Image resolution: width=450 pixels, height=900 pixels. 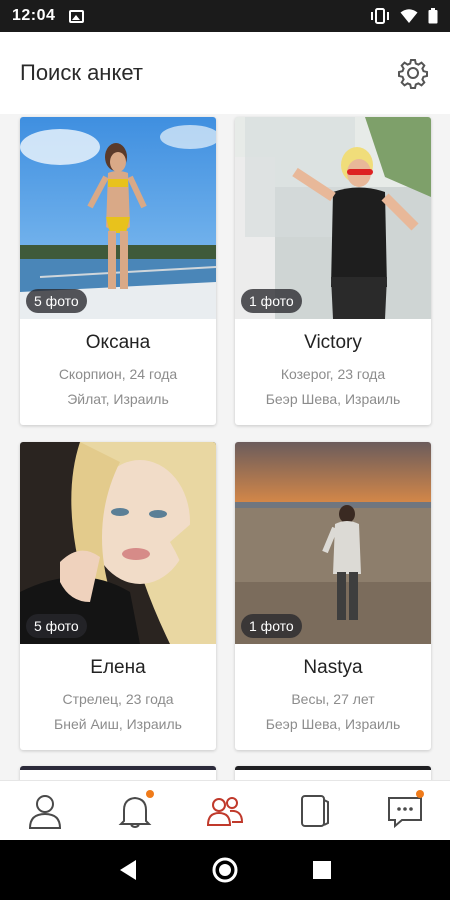 I want to click on notification-badge, so click(x=150, y=793).